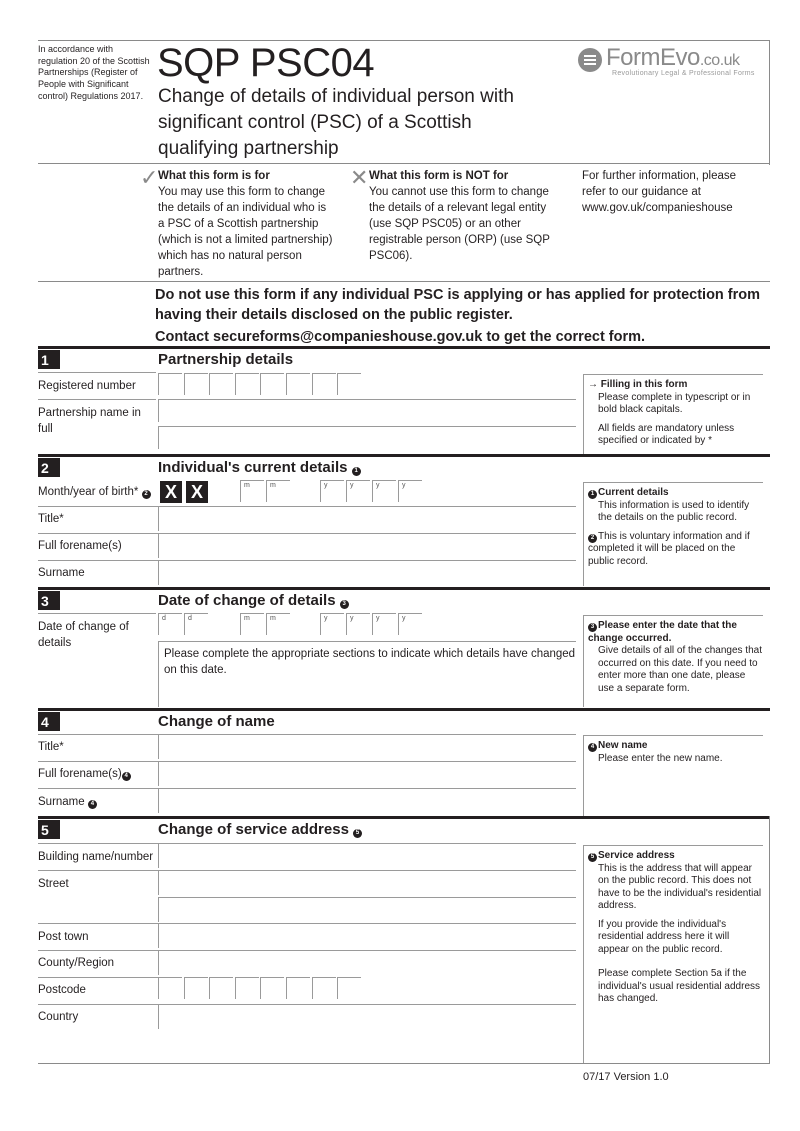 The height and width of the screenshot is (1131, 800). I want to click on filling-title: Filling in this form, so click(644, 384).